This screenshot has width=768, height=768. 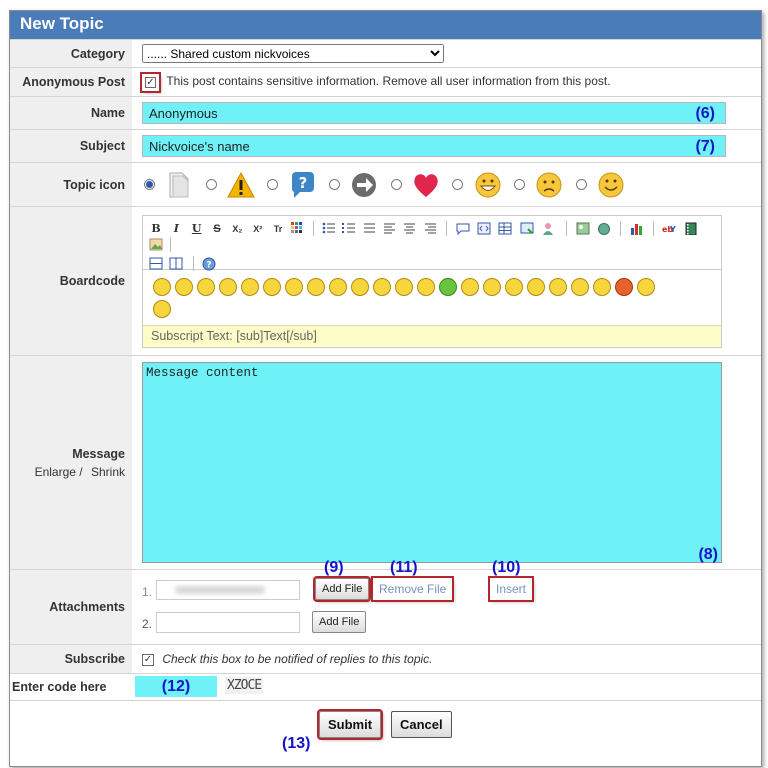 What do you see at coordinates (150, 82) in the screenshot?
I see `anonymous-checkbox: ✓` at bounding box center [150, 82].